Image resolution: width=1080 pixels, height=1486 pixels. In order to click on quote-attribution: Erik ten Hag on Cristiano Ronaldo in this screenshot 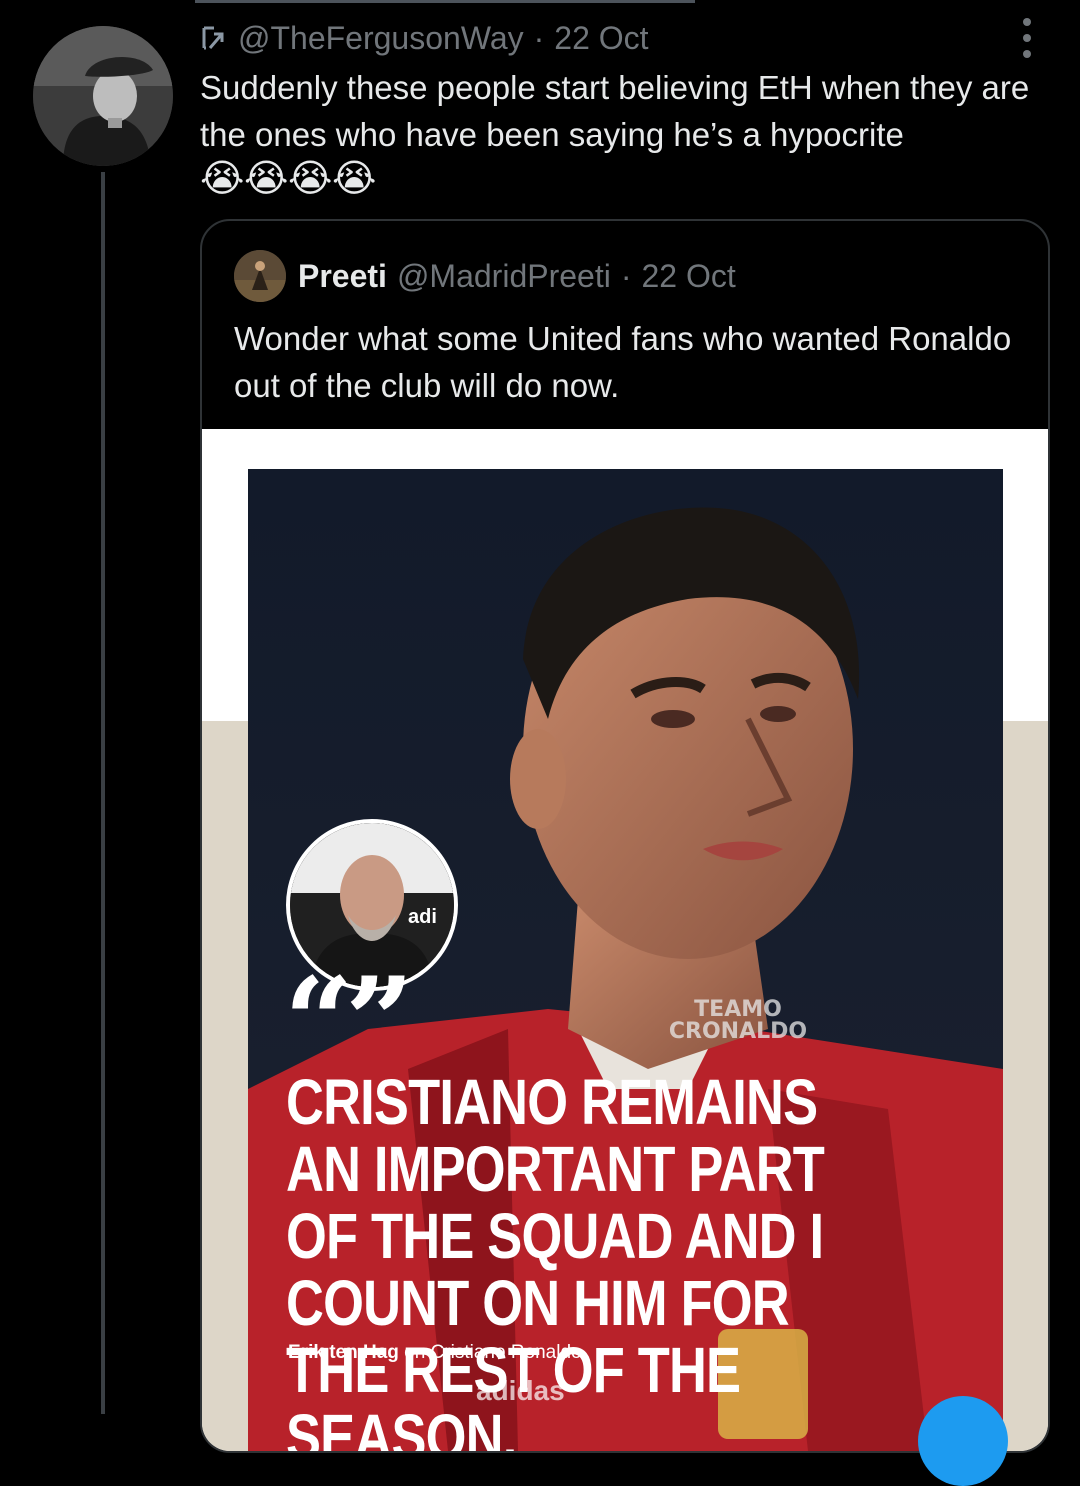, I will do `click(435, 1353)`.